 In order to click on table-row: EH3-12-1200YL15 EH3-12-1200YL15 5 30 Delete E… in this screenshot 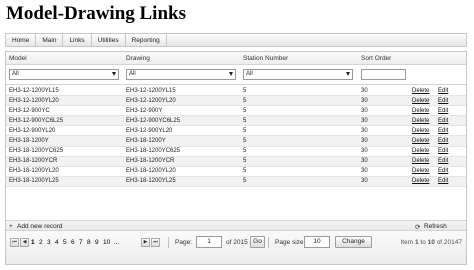, I will do `click(236, 91)`.